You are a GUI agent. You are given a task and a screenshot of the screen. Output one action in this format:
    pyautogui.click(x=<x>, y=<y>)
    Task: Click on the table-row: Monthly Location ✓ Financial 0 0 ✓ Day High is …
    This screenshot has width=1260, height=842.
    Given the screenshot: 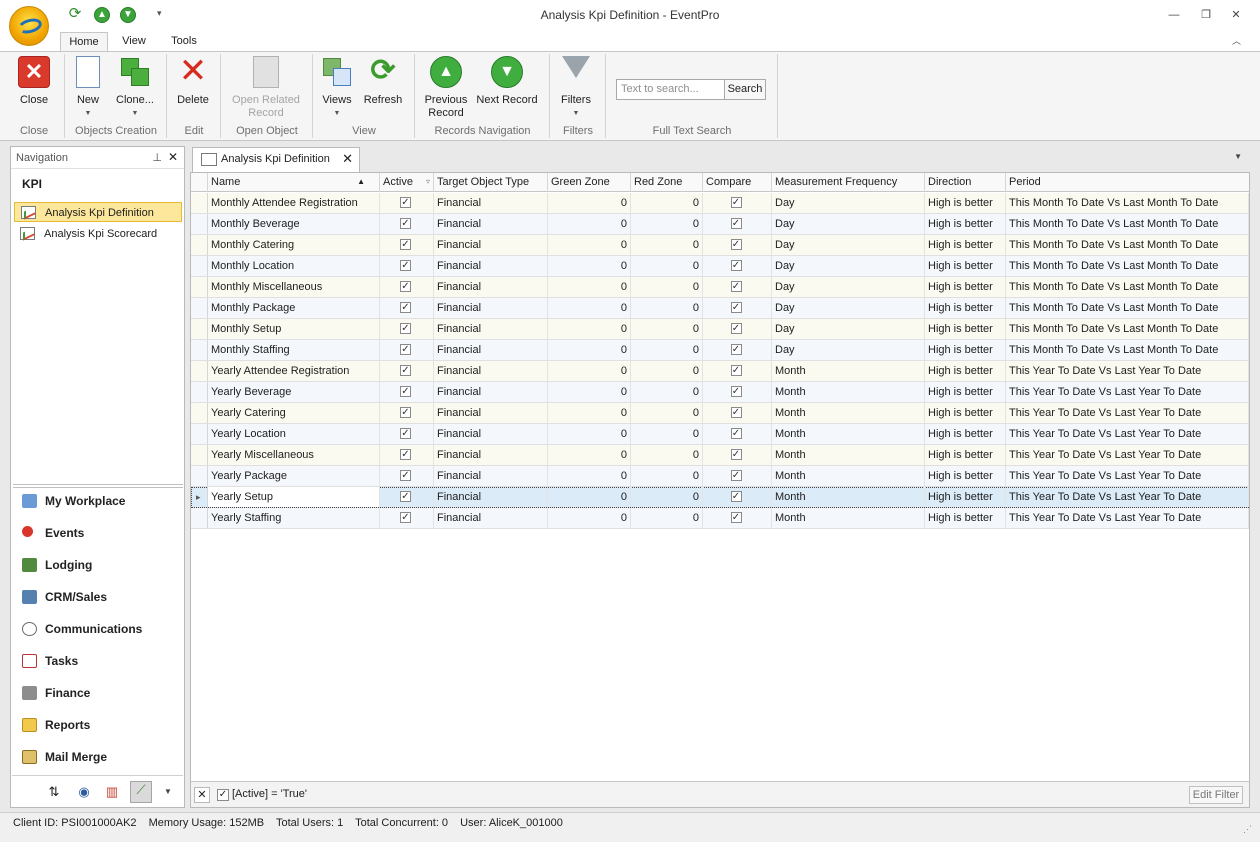 What is the action you would take?
    pyautogui.click(x=720, y=266)
    